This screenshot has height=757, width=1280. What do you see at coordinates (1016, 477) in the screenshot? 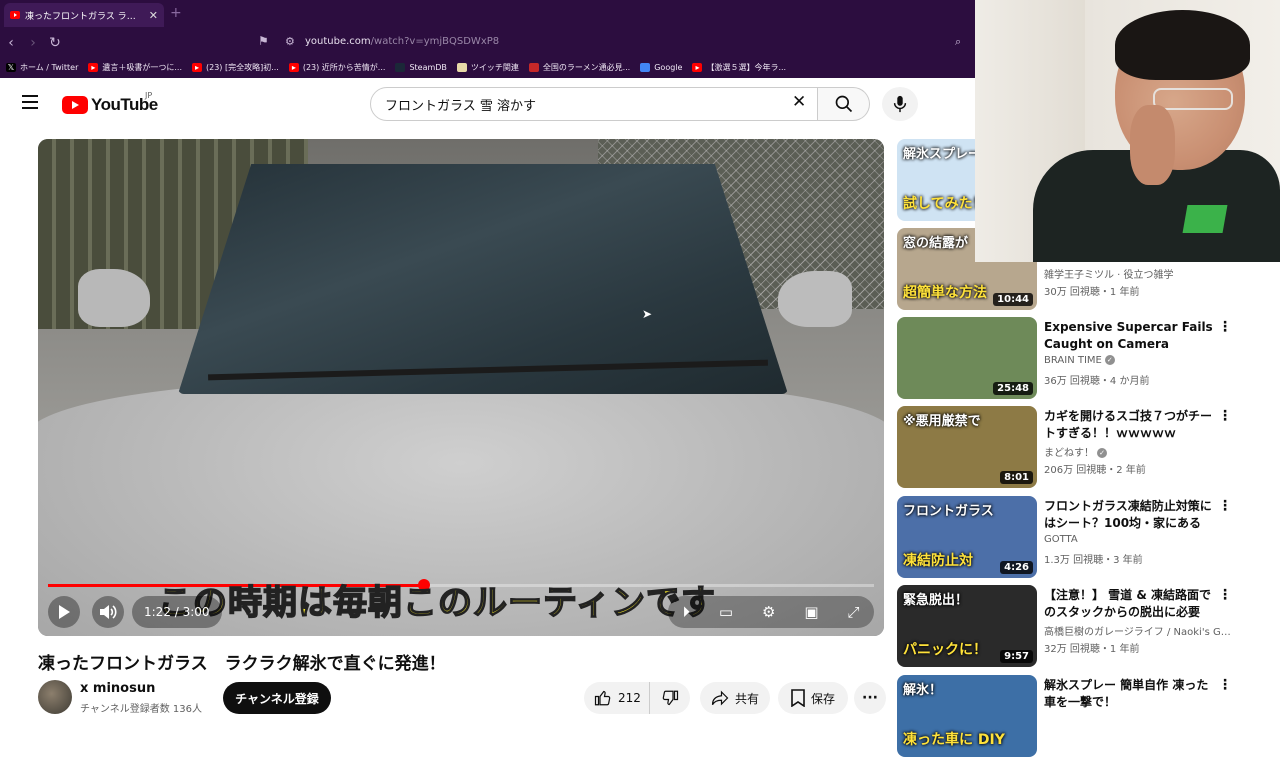
I see `video-duration: 8:01` at bounding box center [1016, 477].